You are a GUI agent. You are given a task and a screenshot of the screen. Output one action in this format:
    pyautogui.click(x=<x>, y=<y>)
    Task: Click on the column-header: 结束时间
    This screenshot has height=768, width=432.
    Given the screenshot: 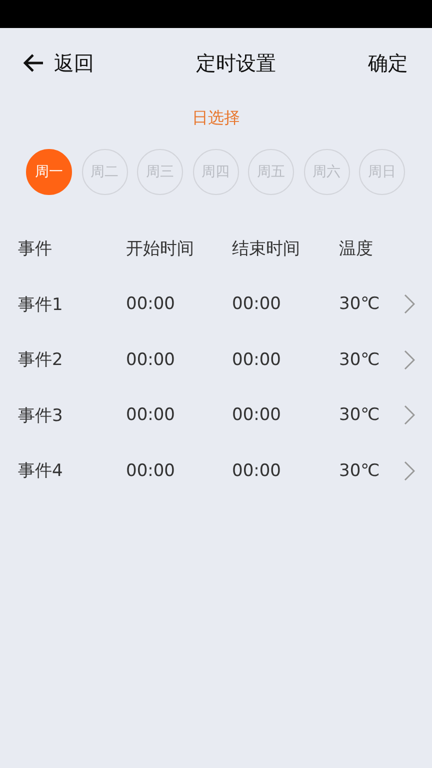 What is the action you would take?
    pyautogui.click(x=266, y=249)
    